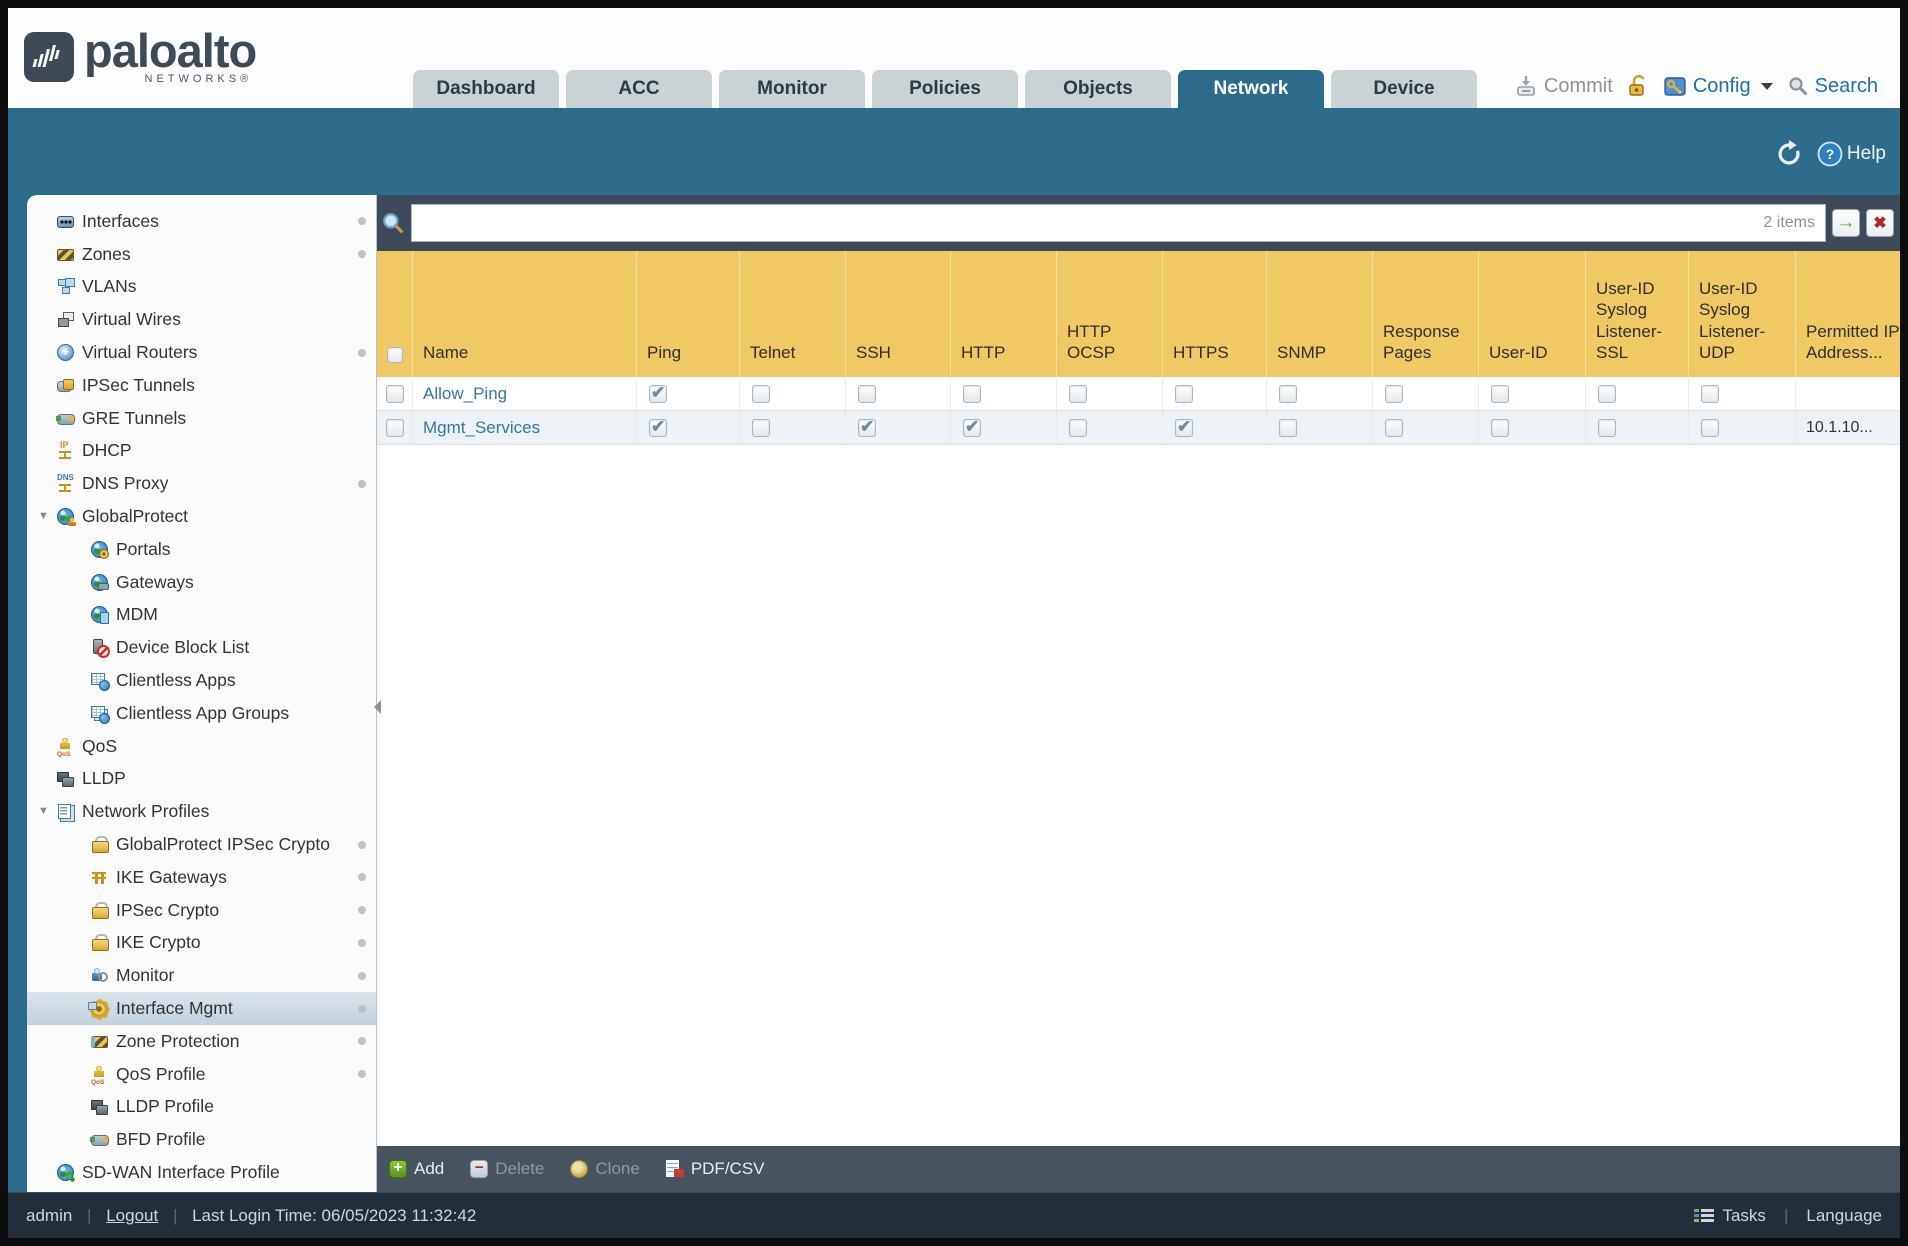 This screenshot has width=1908, height=1246. I want to click on profile-link-allow-ping: Allow_Ping, so click(465, 394).